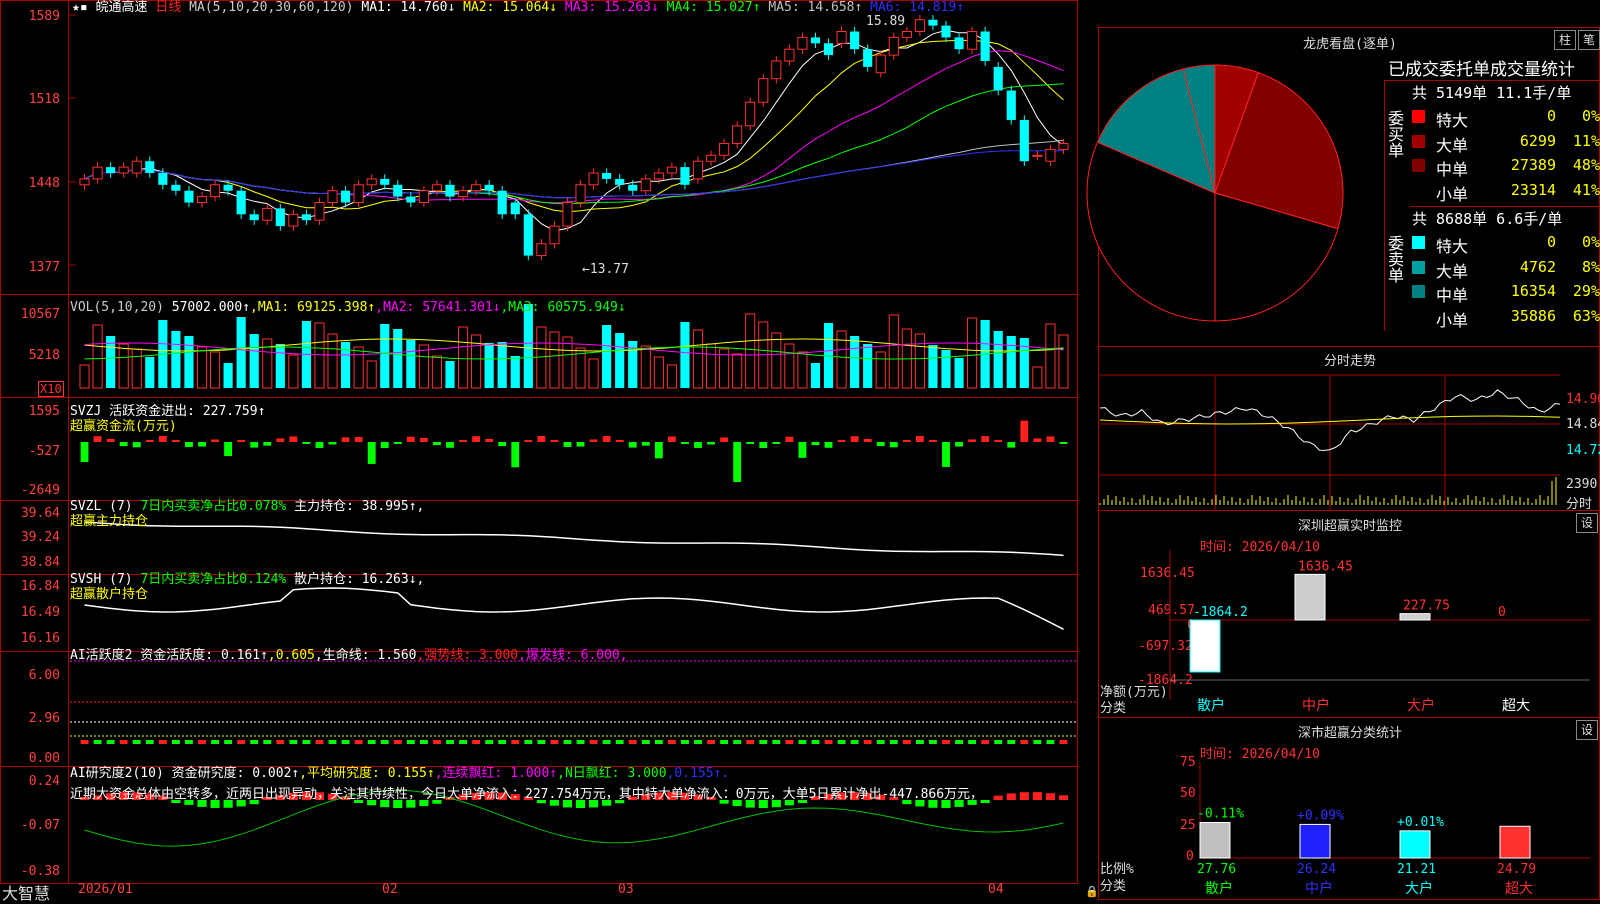  Describe the element at coordinates (1220, 612) in the screenshot. I see `monitor-value-label: -1864.2` at that location.